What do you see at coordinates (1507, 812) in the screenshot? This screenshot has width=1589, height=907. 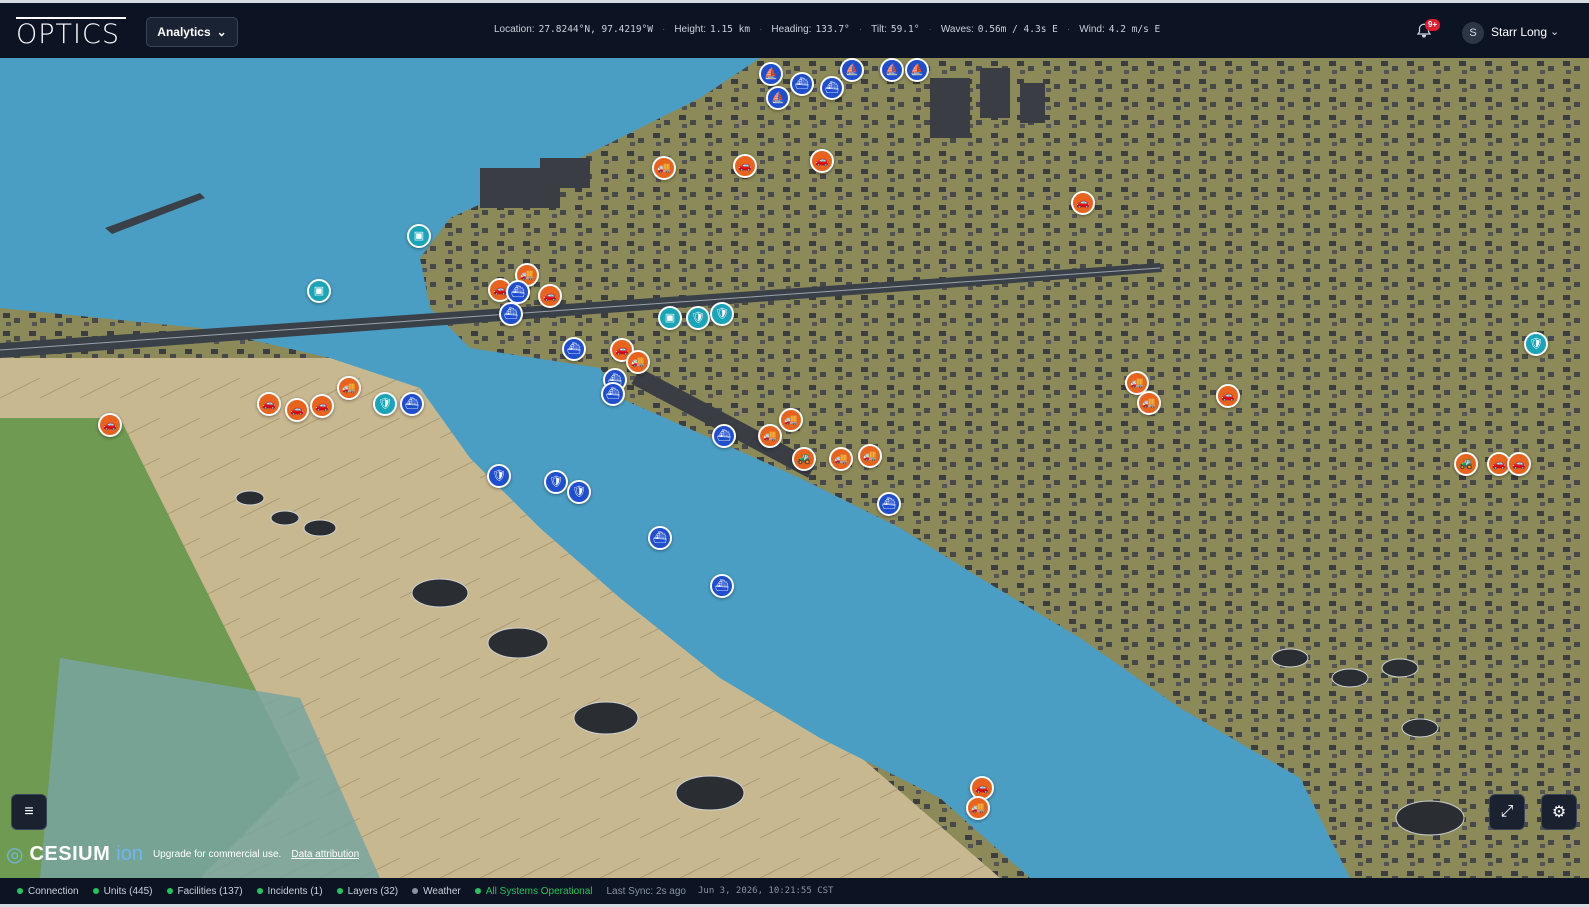 I see `fullscreen-button: ⤢` at bounding box center [1507, 812].